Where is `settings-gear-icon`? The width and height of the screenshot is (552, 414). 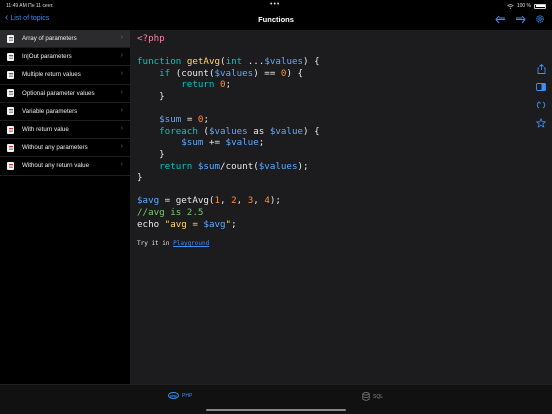 settings-gear-icon is located at coordinates (540, 19).